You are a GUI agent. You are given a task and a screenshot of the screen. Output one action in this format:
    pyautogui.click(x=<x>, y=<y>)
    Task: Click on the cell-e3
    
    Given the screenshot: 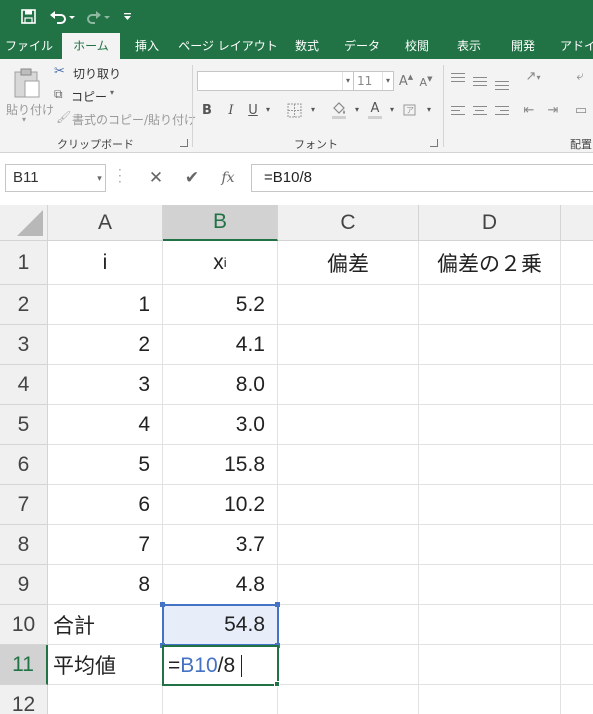 What is the action you would take?
    pyautogui.click(x=577, y=345)
    